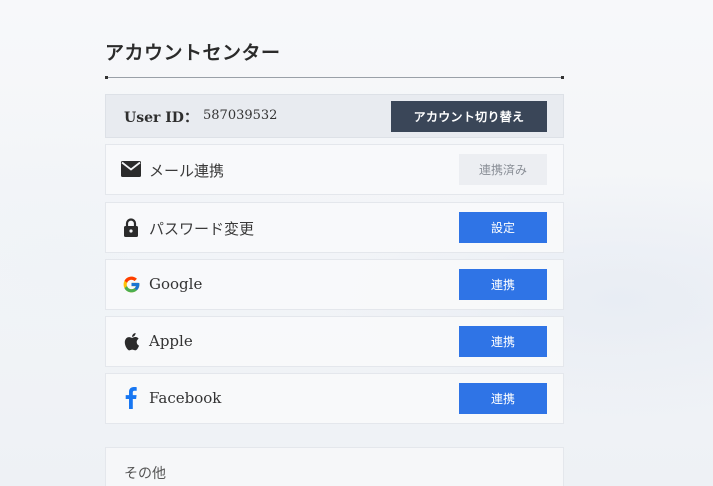 The width and height of the screenshot is (713, 486). I want to click on mail-linked-button: 連携済み, so click(503, 169).